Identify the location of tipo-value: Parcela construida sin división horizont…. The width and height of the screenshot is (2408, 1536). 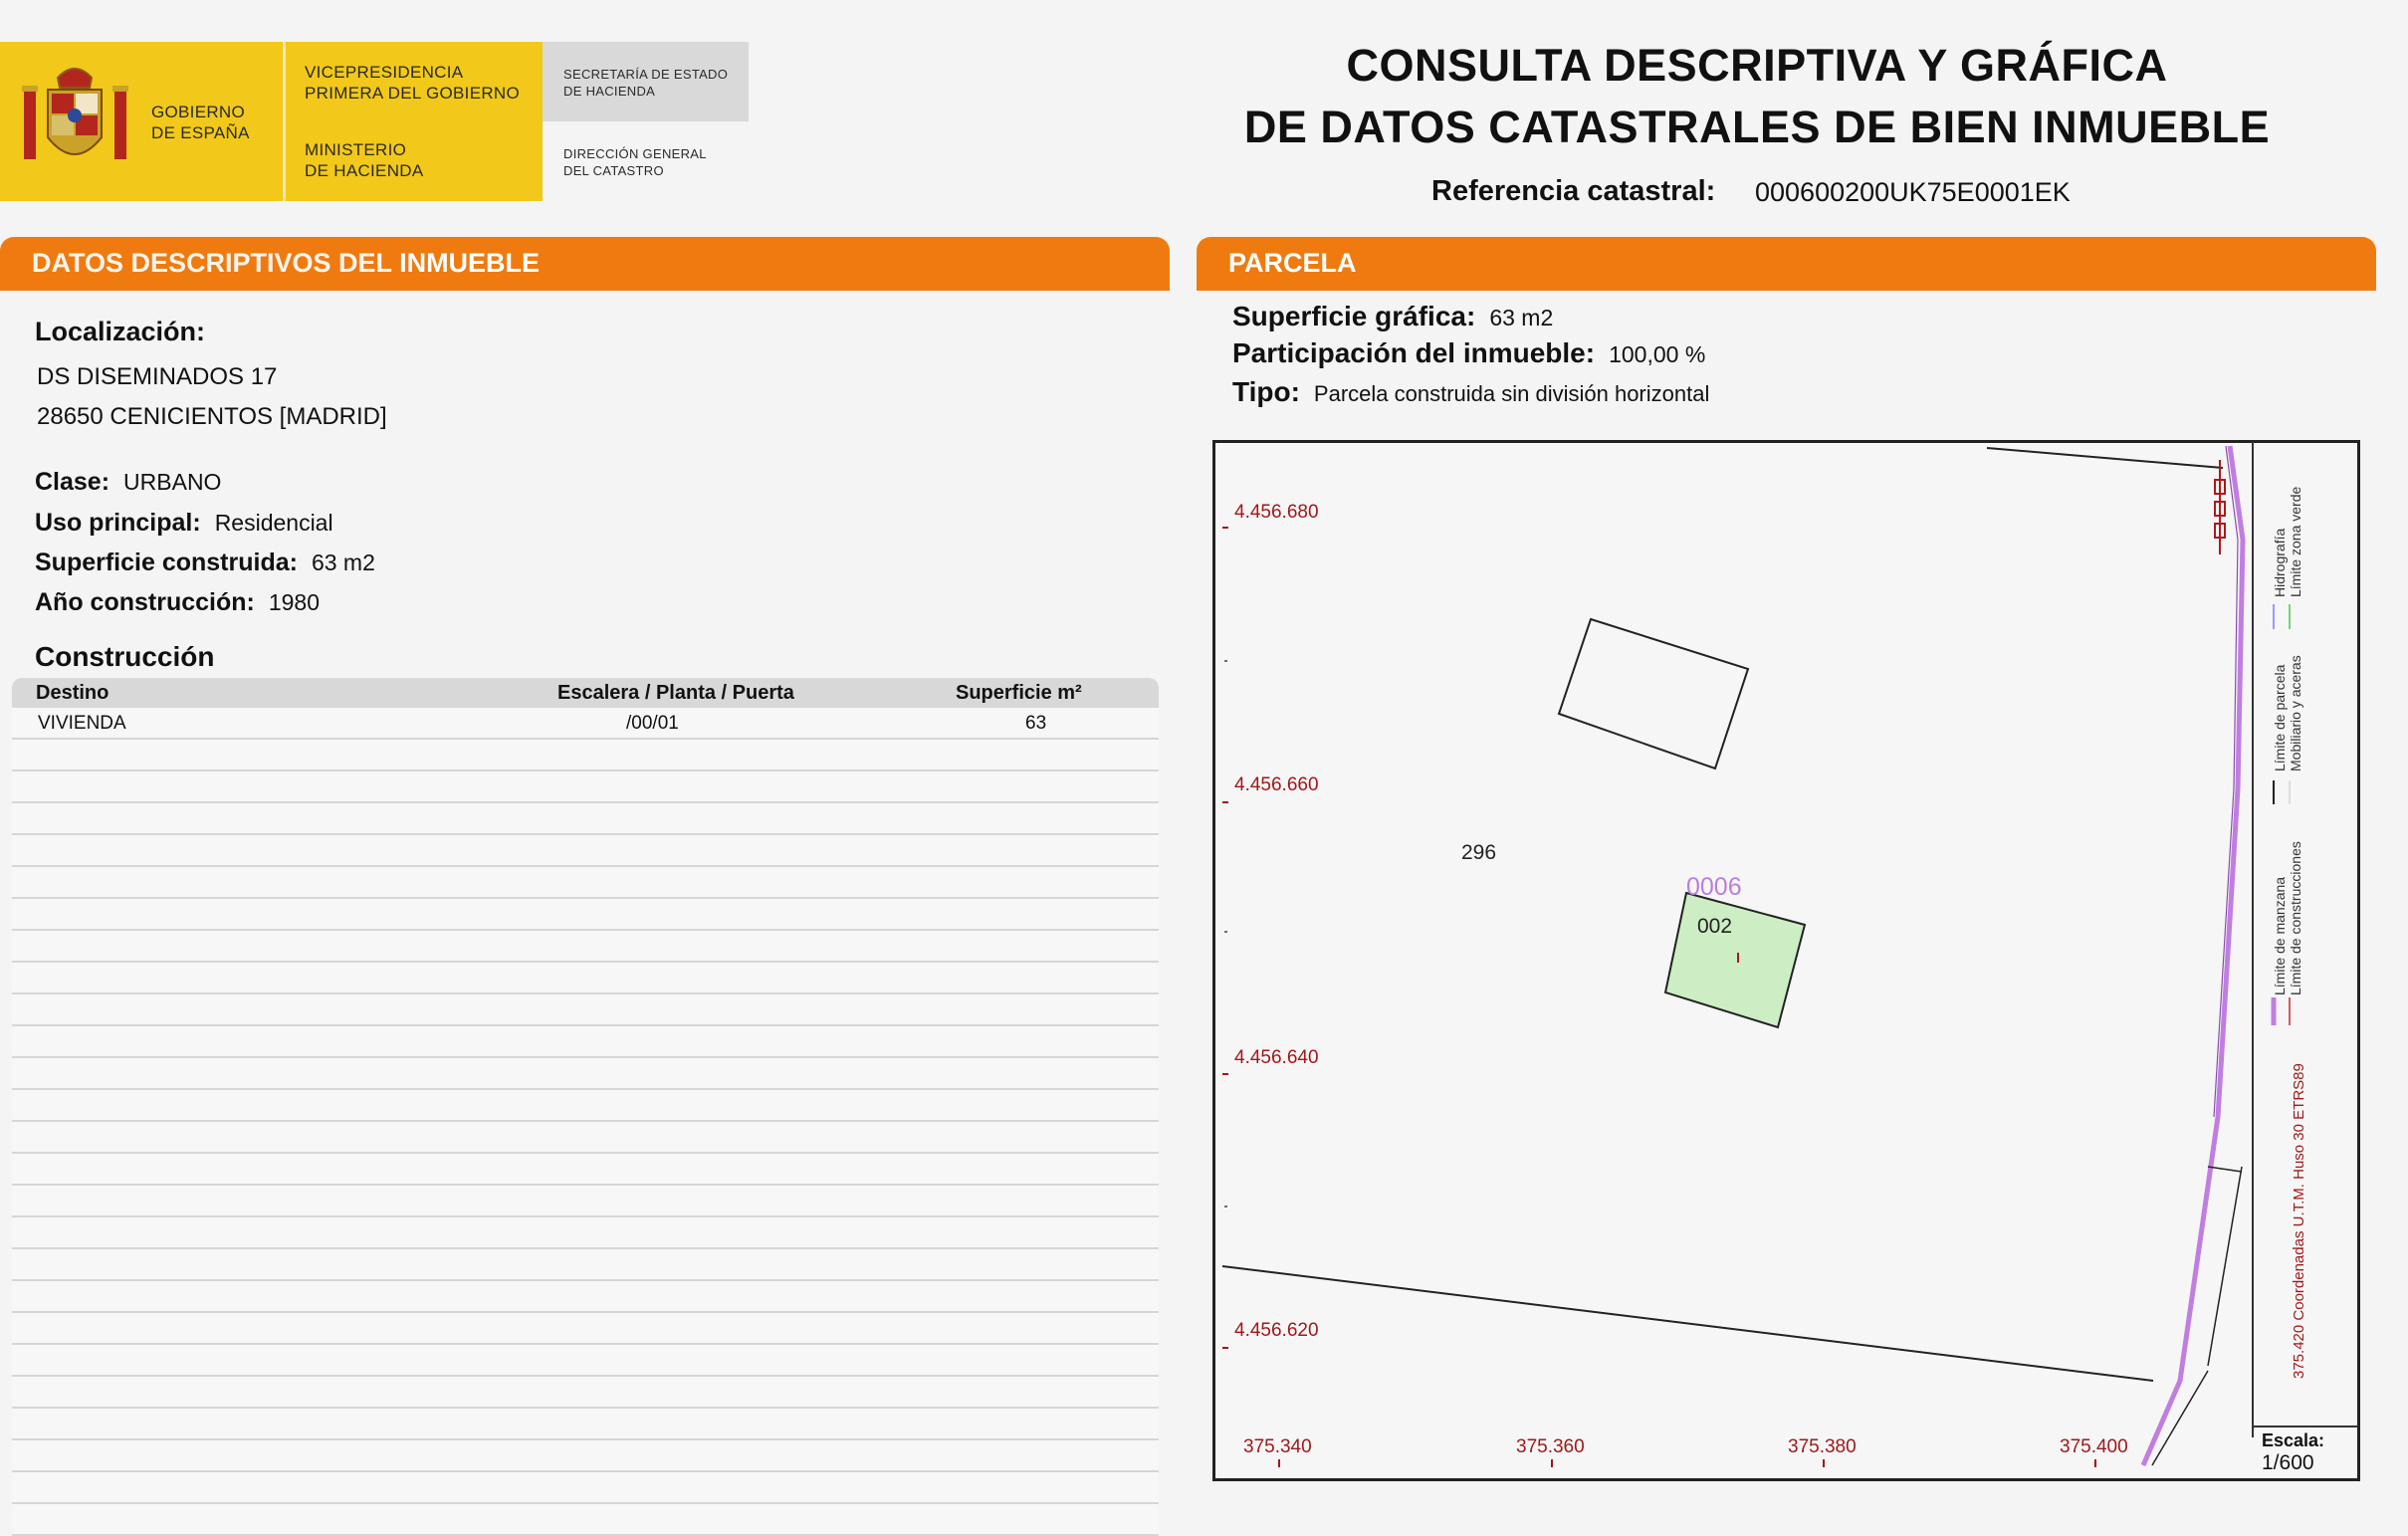
(1511, 394).